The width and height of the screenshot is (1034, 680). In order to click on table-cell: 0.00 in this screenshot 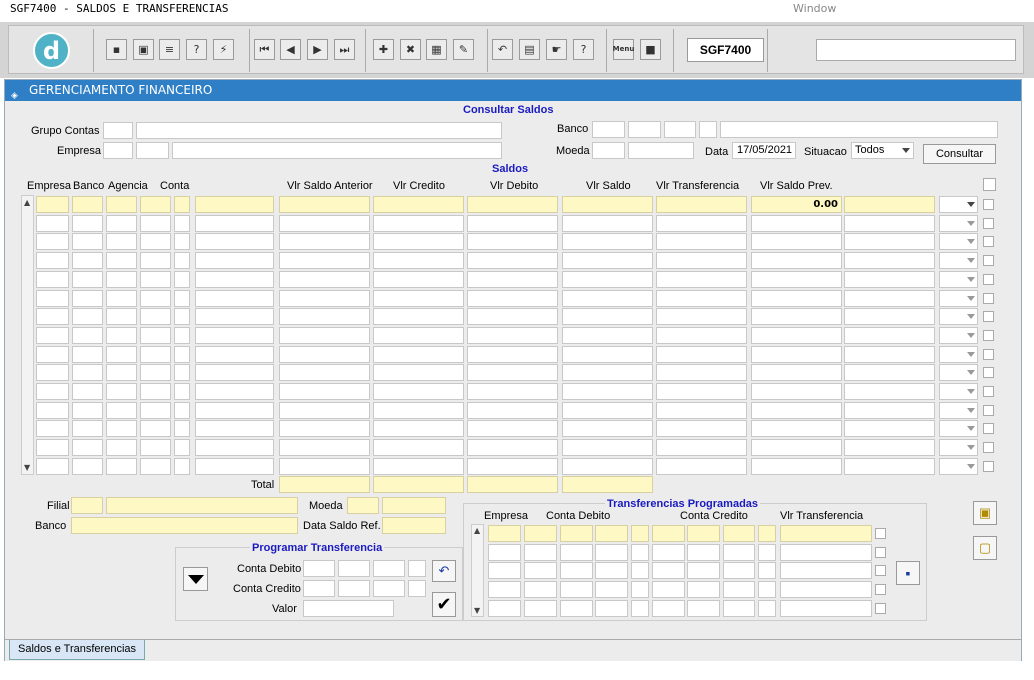, I will do `click(796, 204)`.